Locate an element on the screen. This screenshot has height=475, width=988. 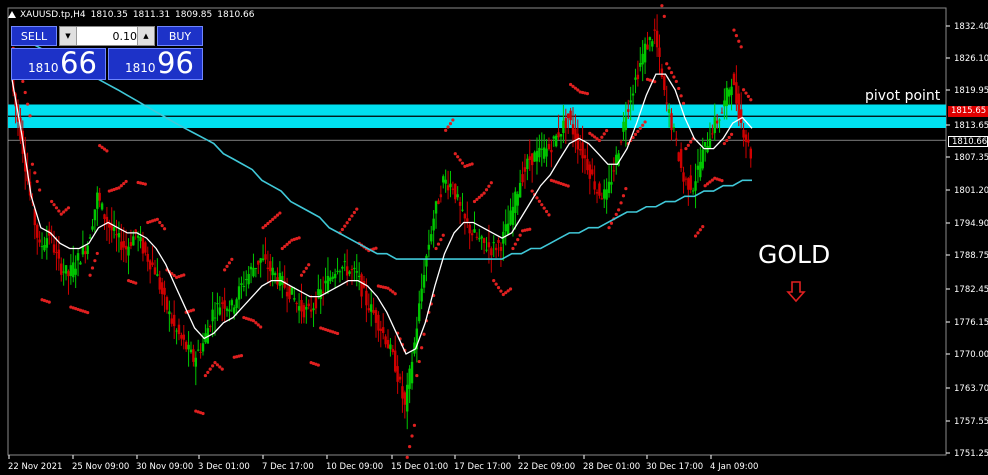
buy-button: BUY is located at coordinates (180, 36).